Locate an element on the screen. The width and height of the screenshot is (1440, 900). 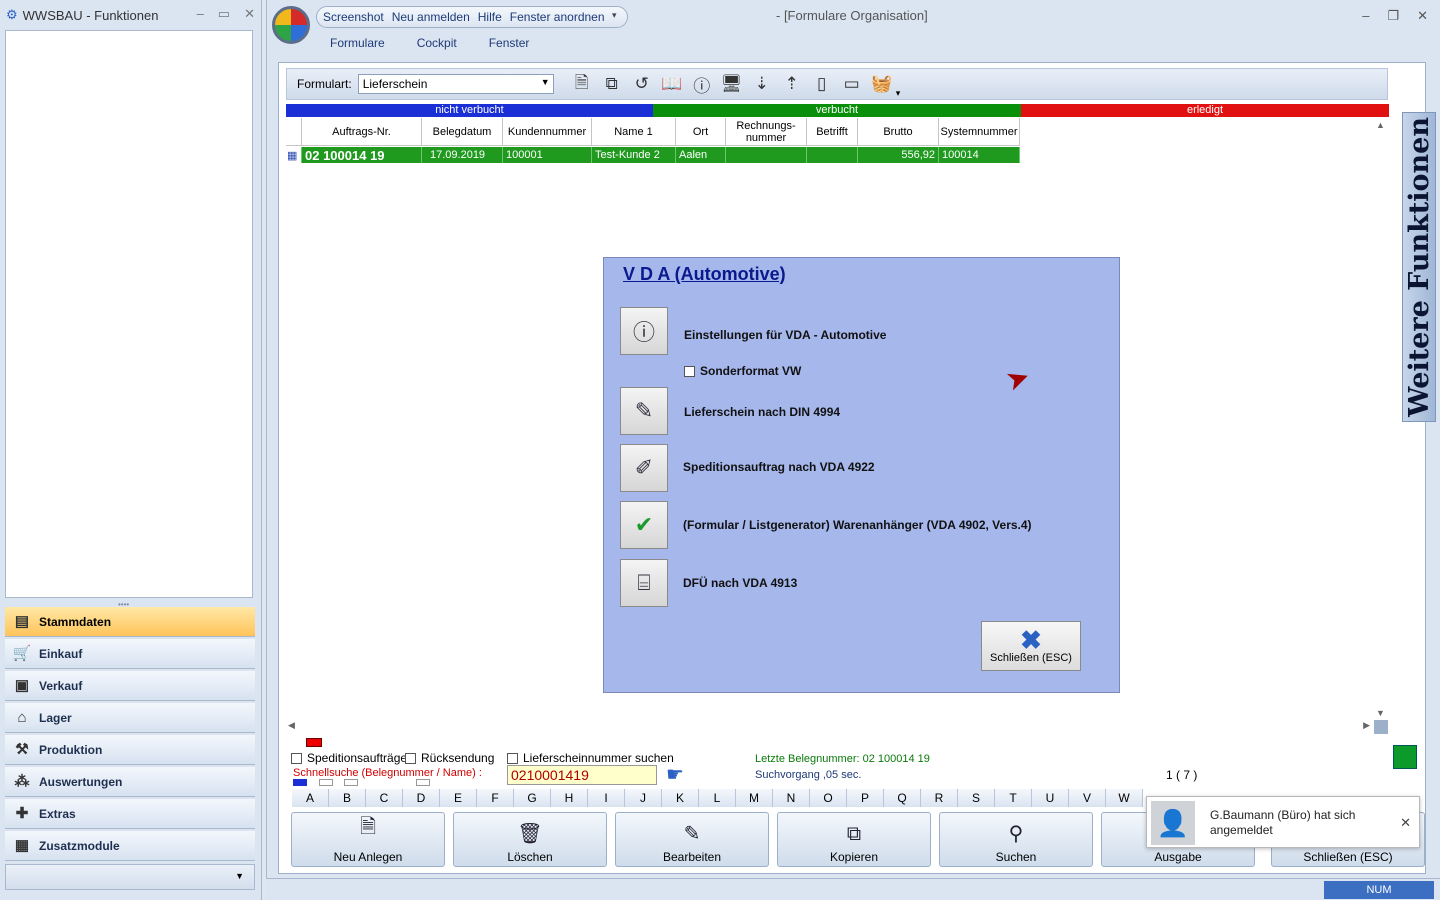
col-kundennummer: Kundennummer is located at coordinates (547, 132).